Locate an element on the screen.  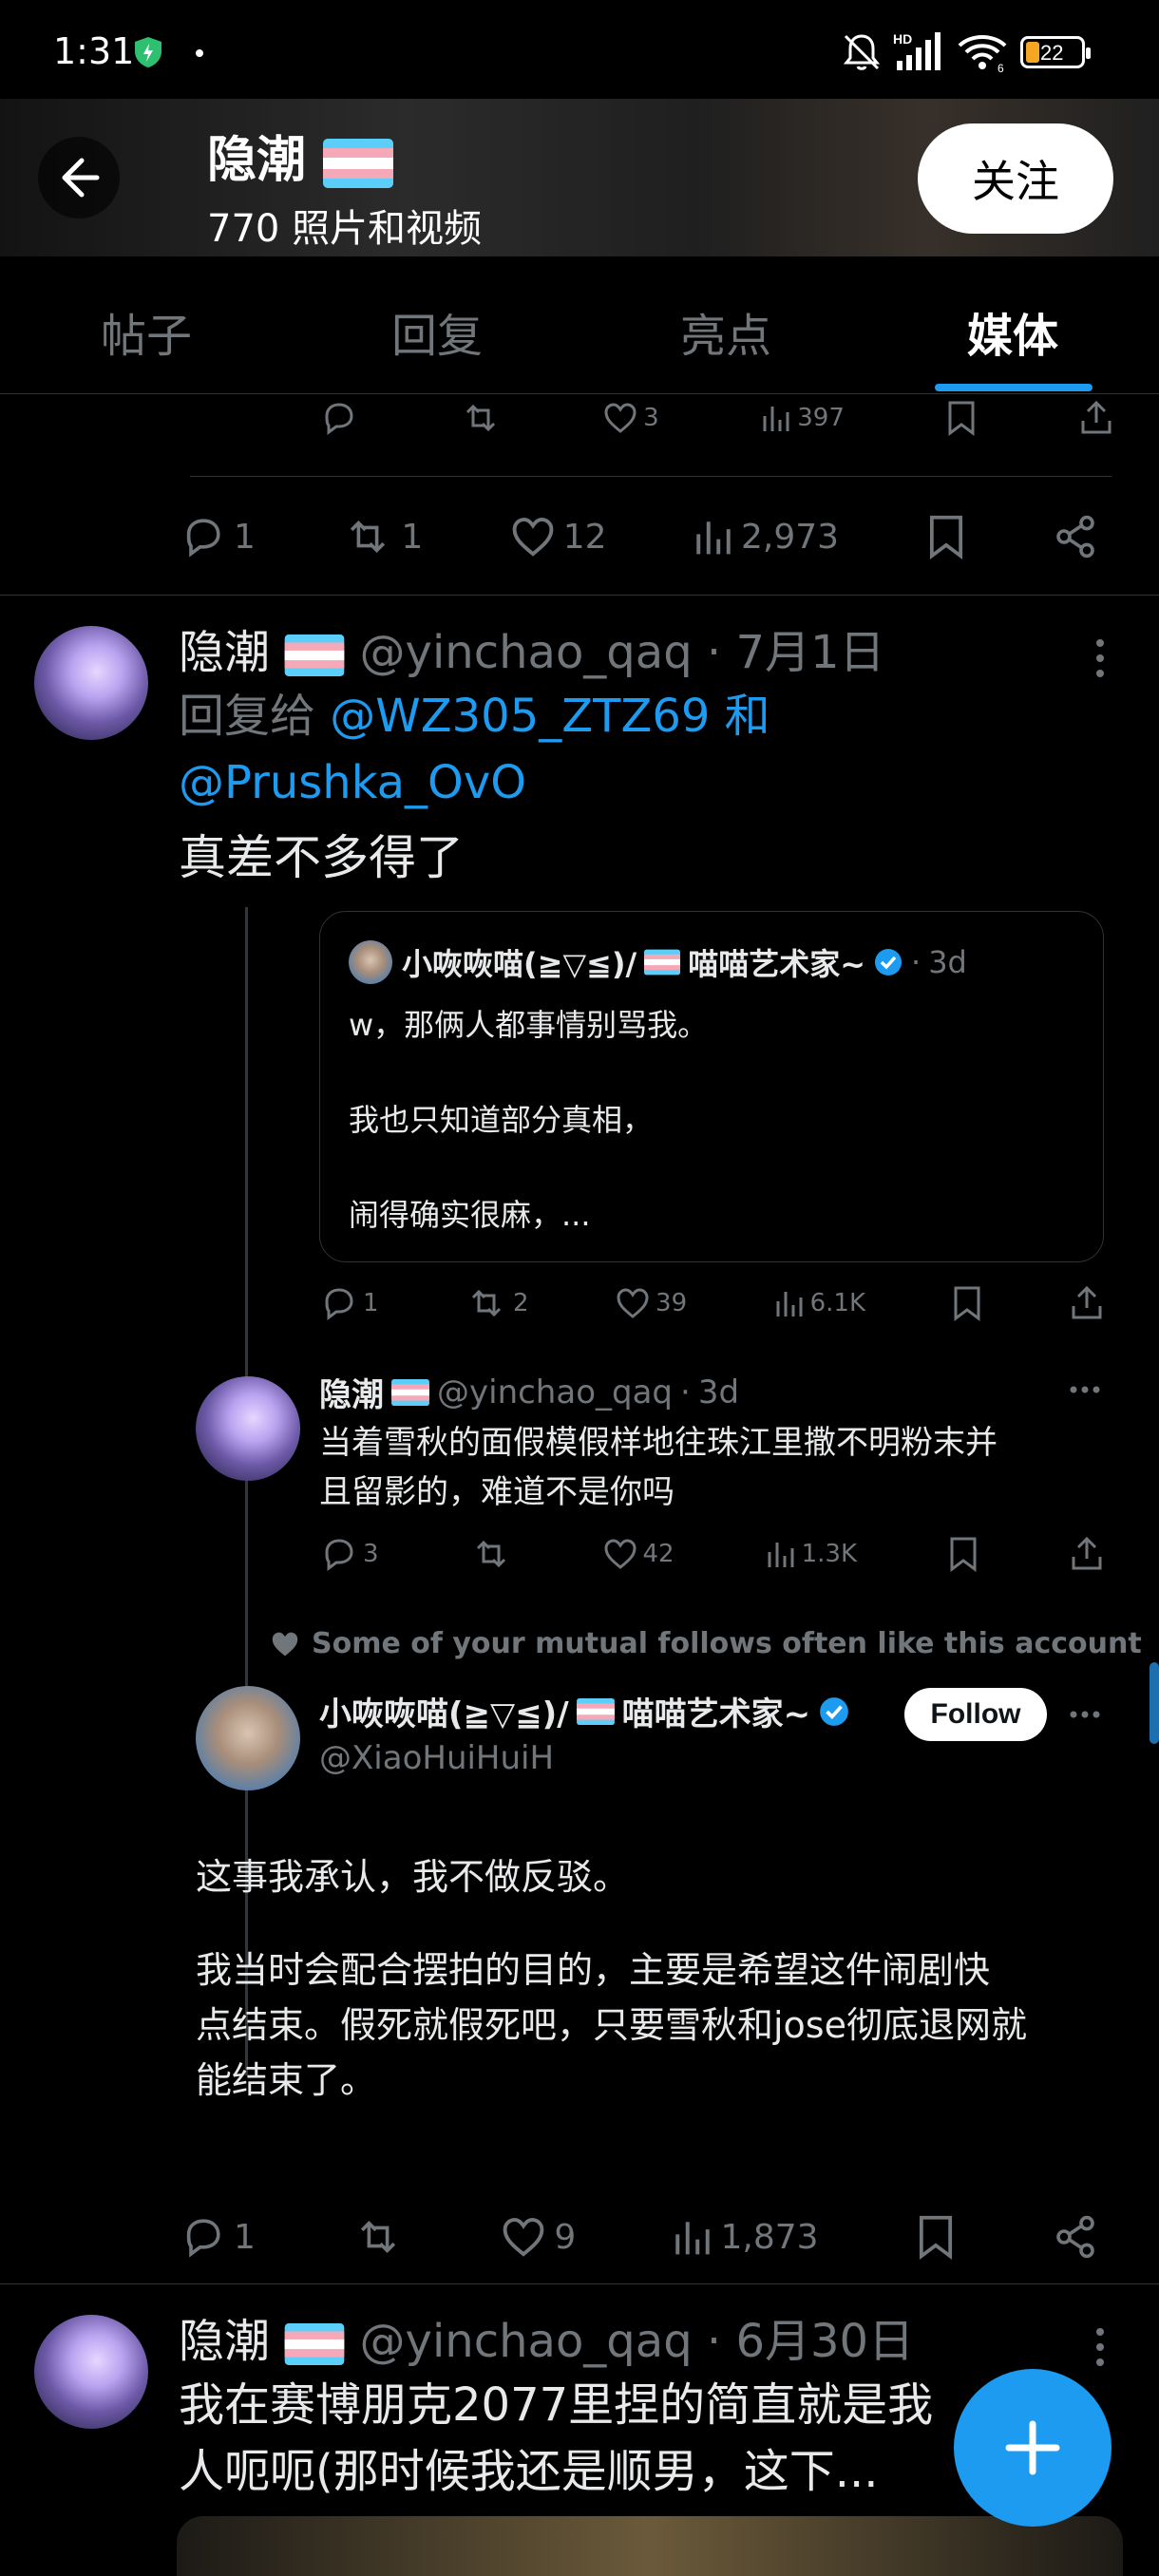
tab-highlights: 亮点 is located at coordinates (726, 331).